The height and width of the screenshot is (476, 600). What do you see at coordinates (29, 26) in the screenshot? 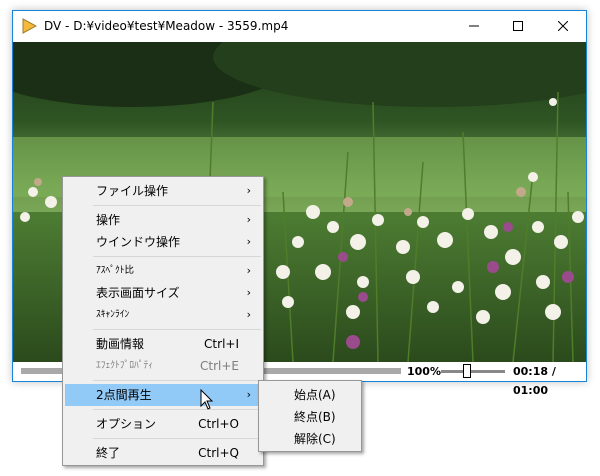
I see `app-play-icon` at bounding box center [29, 26].